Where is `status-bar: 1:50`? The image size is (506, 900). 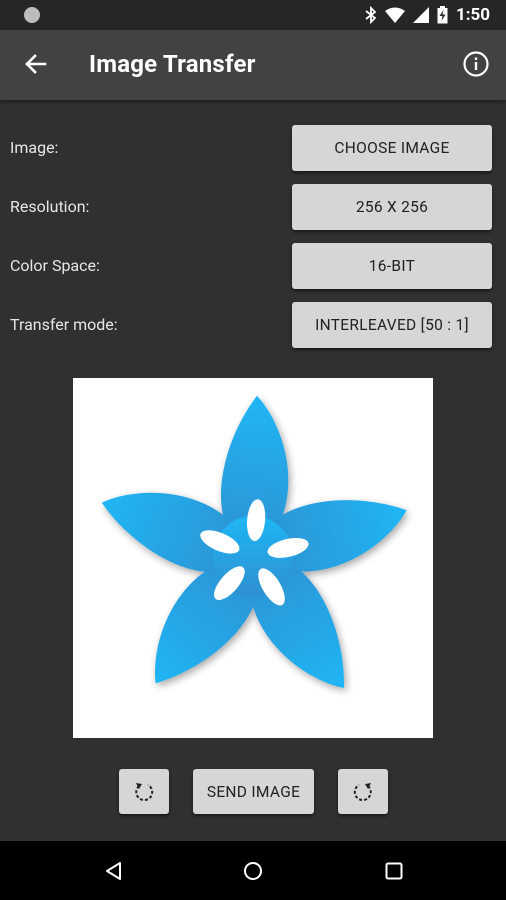 status-bar: 1:50 is located at coordinates (253, 15).